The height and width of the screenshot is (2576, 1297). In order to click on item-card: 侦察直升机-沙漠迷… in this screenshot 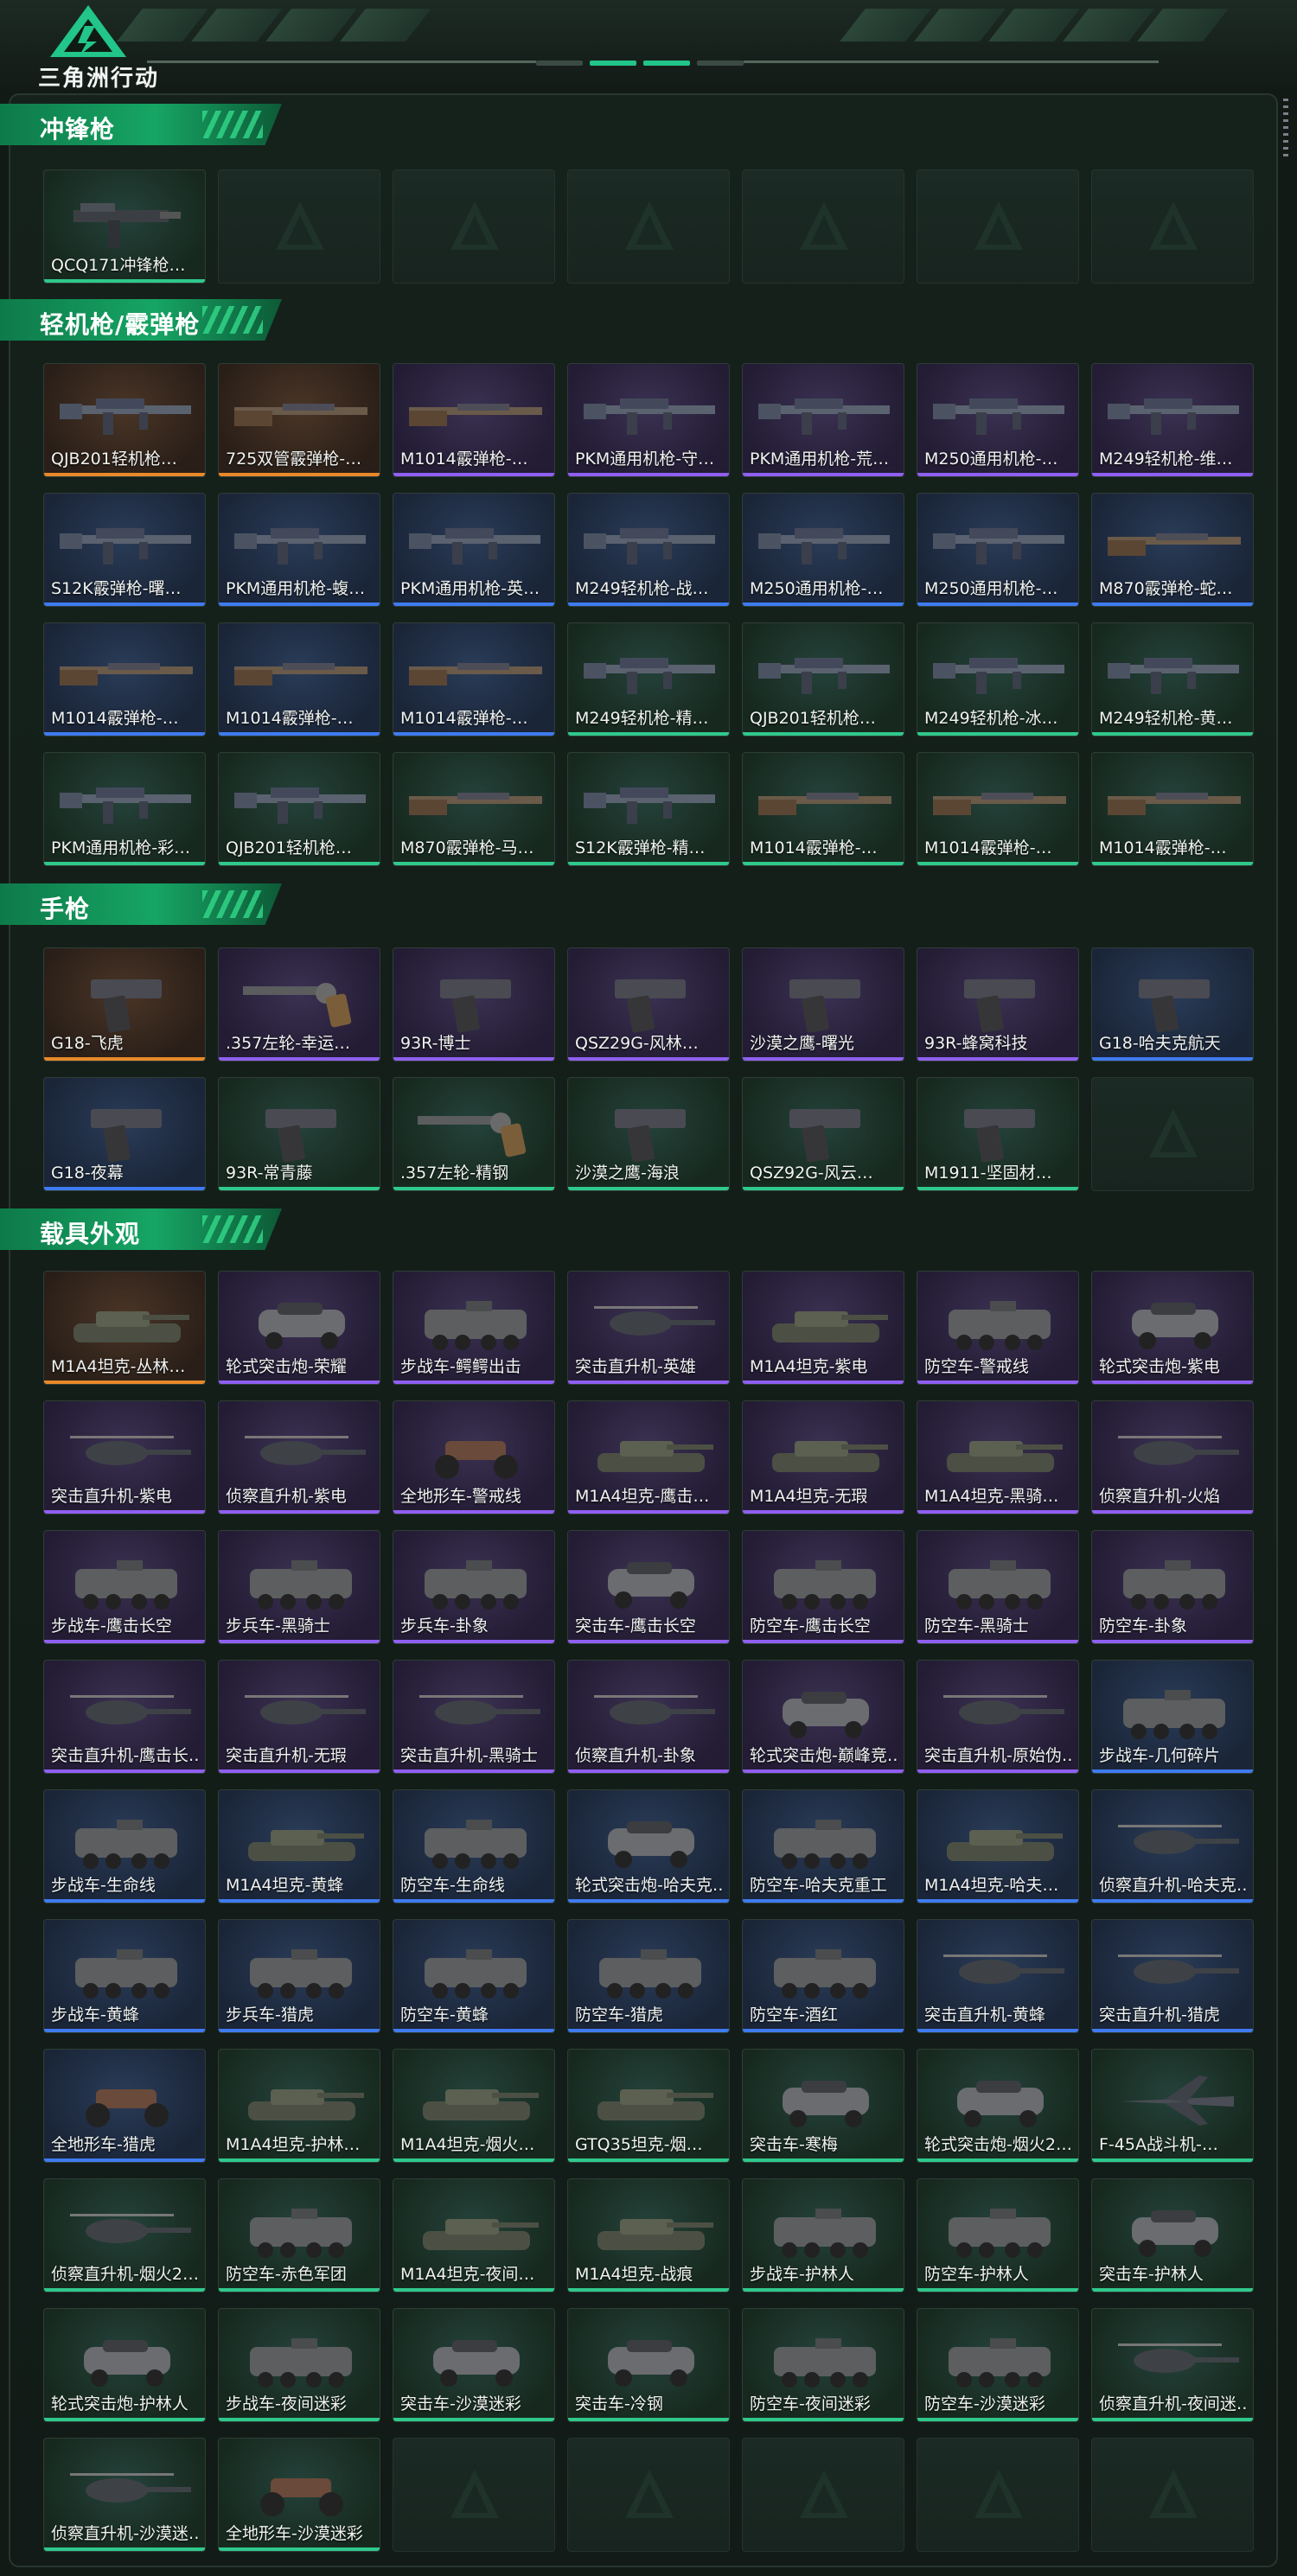, I will do `click(125, 2495)`.